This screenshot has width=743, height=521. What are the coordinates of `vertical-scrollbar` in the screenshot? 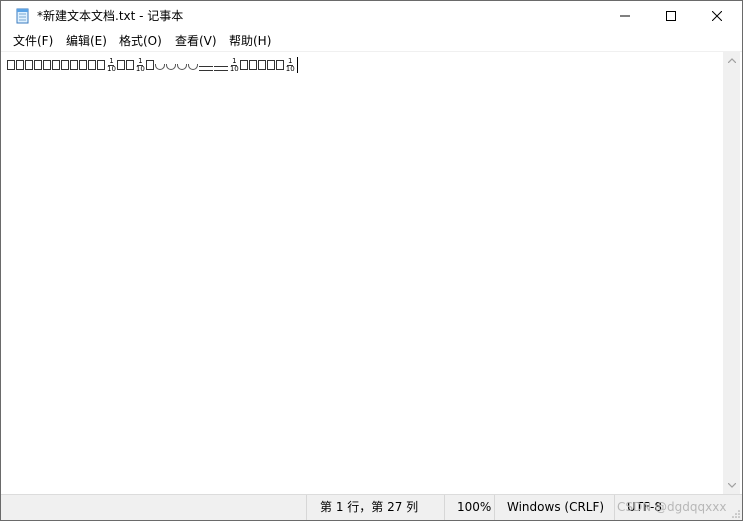 It's located at (731, 273).